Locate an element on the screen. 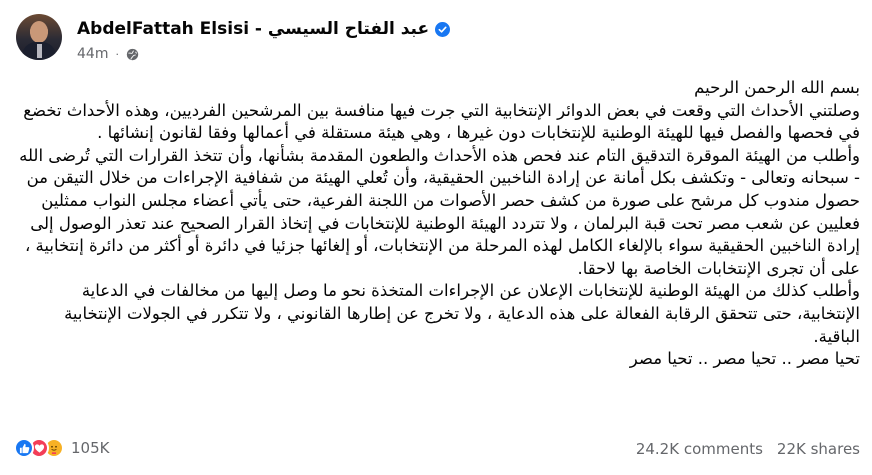 The image size is (872, 475). verified-badge-icon is located at coordinates (443, 29).